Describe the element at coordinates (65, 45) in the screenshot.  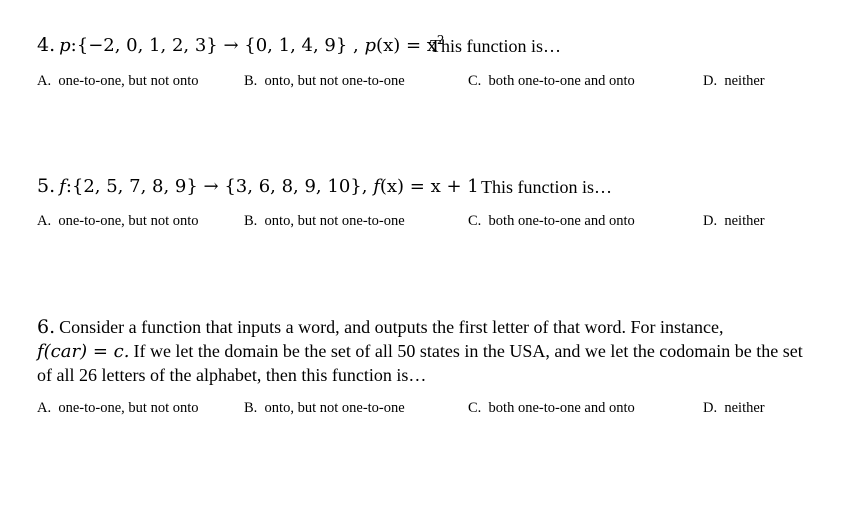
I see `function-name: p` at that location.